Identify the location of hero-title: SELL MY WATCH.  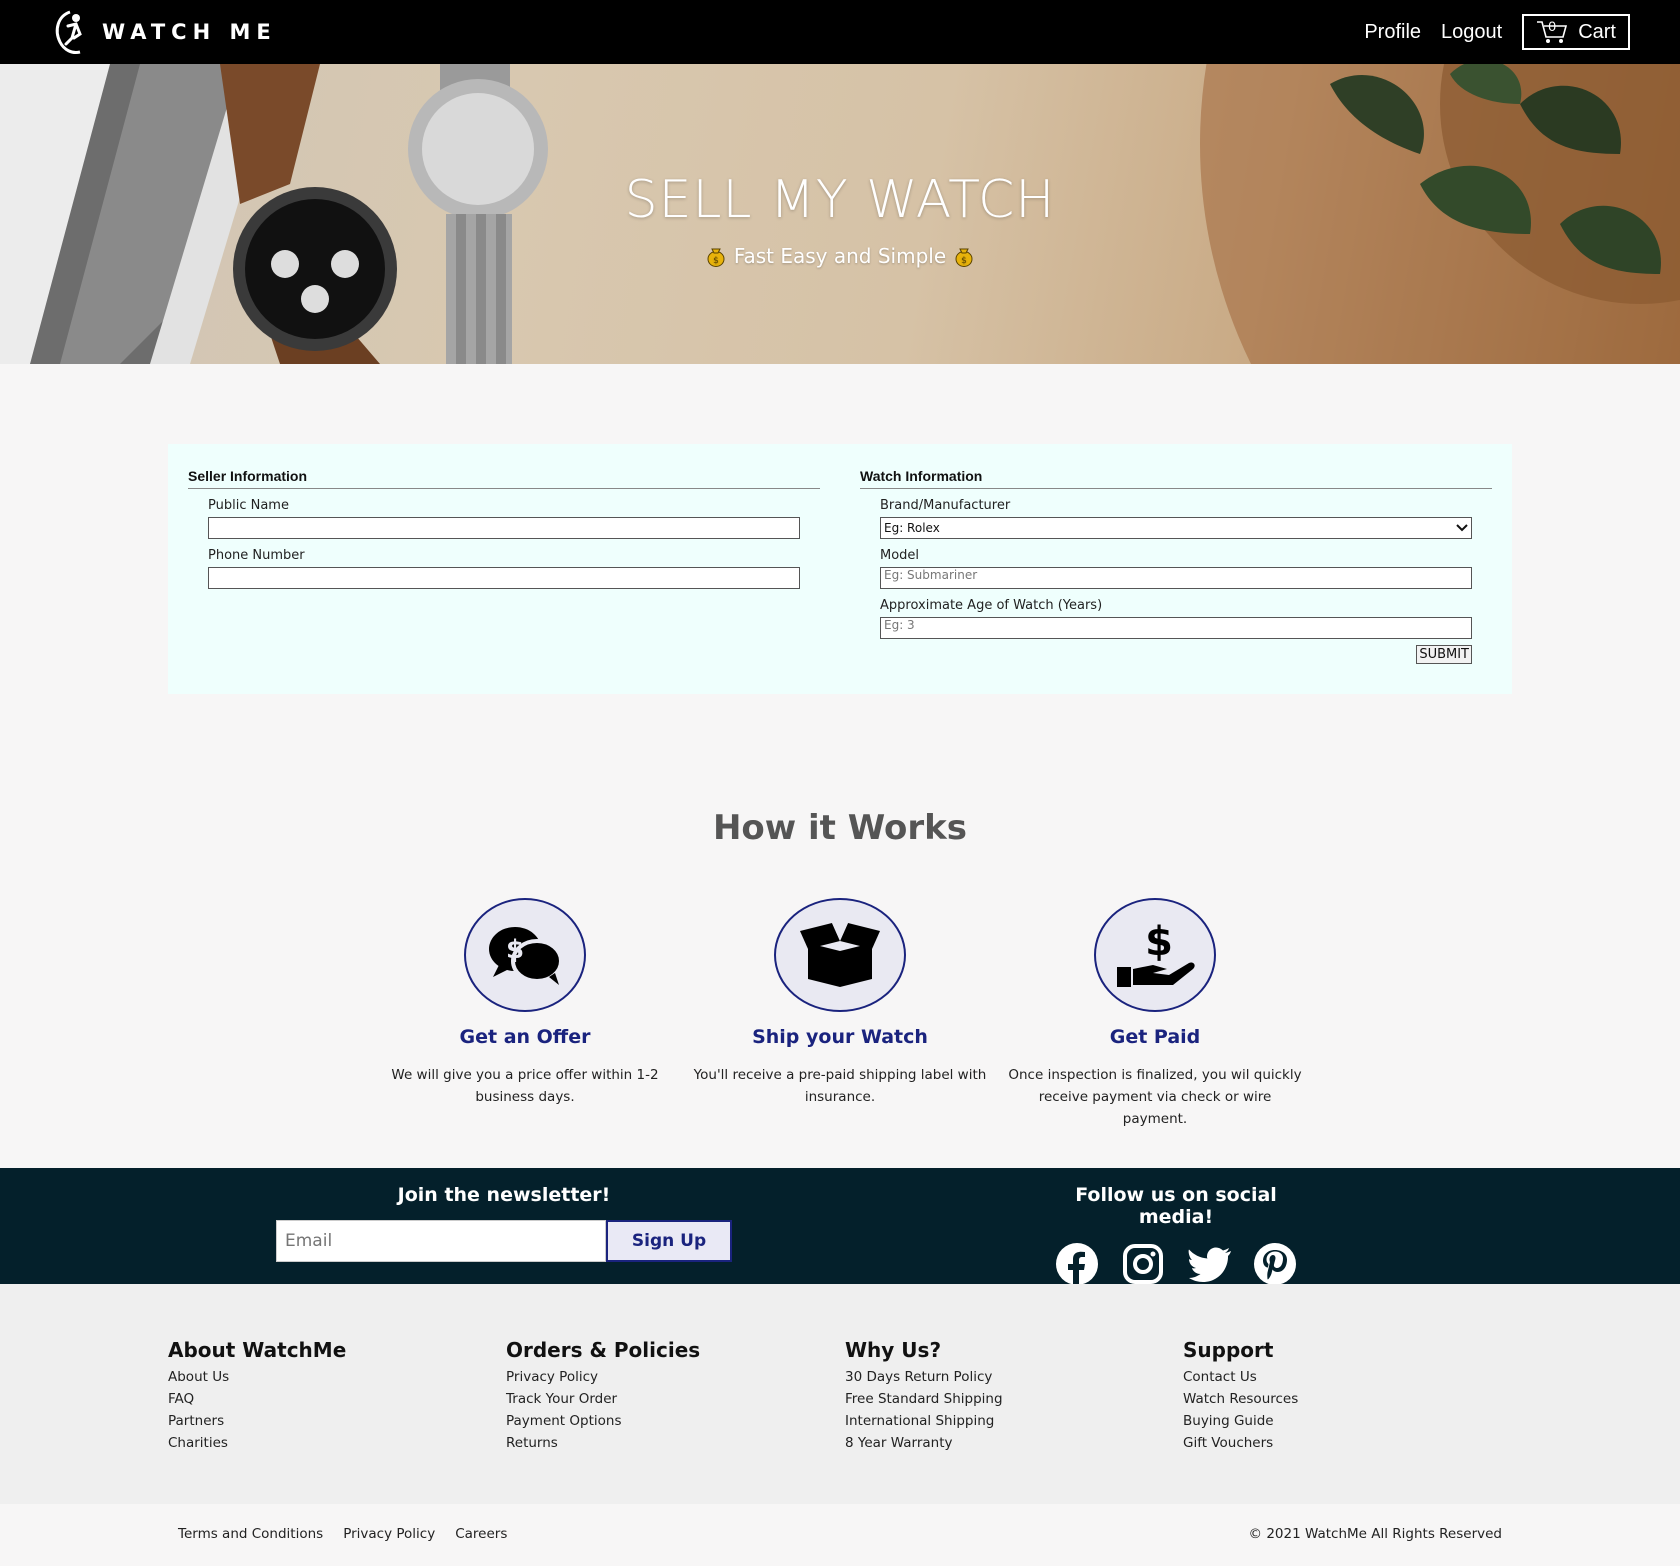
(840, 200).